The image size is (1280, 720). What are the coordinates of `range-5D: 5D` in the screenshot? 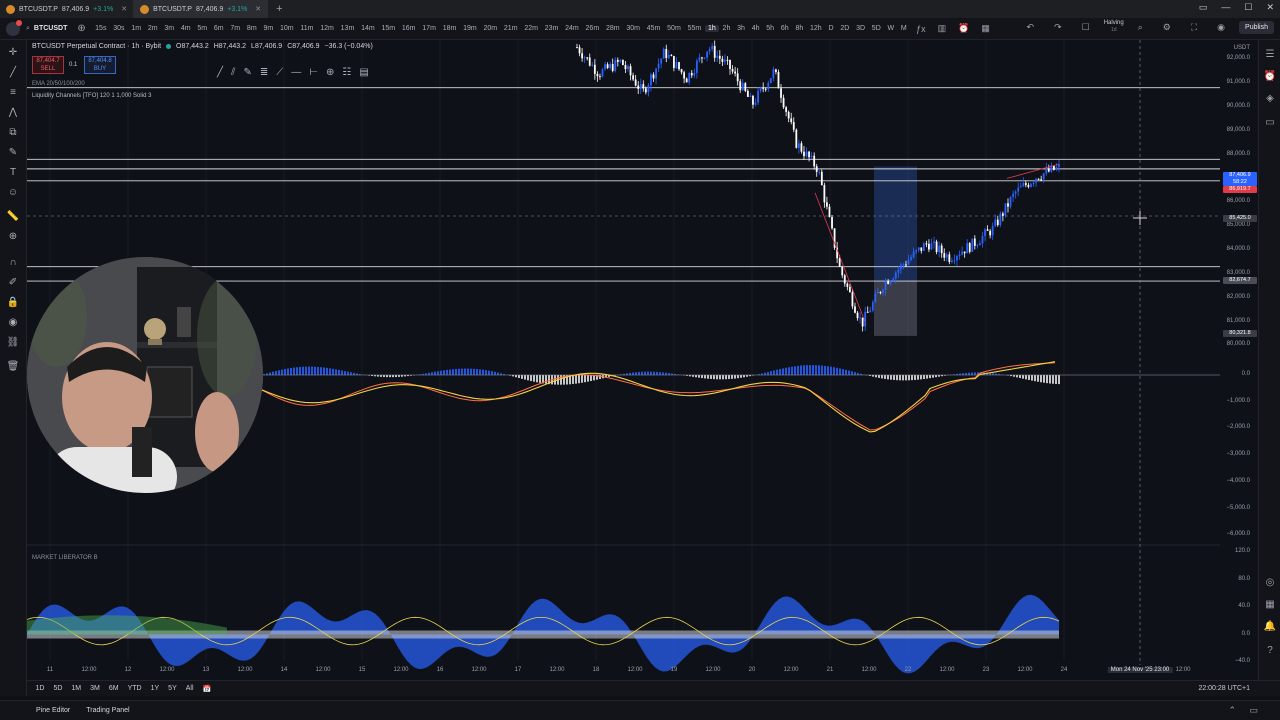 It's located at (58, 688).